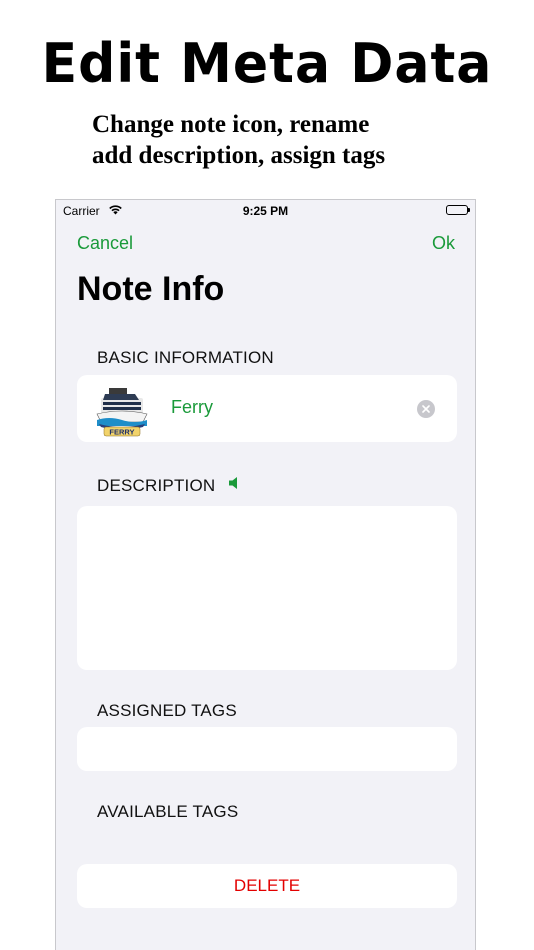 The width and height of the screenshot is (534, 950). I want to click on status-bar: Carrier 9:25 PM, so click(265, 211).